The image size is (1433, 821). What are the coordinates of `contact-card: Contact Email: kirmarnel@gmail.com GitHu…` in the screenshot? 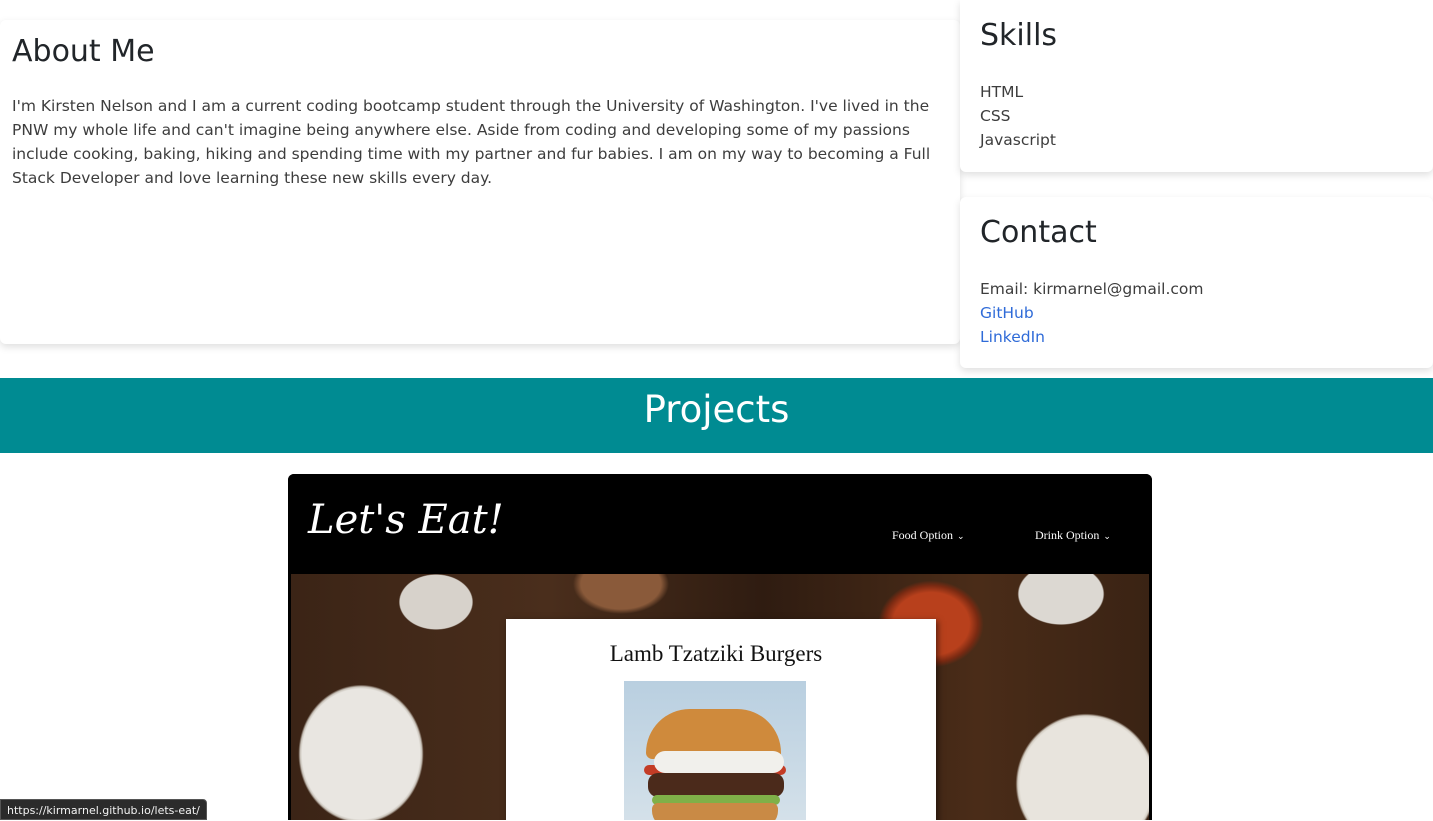 It's located at (1196, 282).